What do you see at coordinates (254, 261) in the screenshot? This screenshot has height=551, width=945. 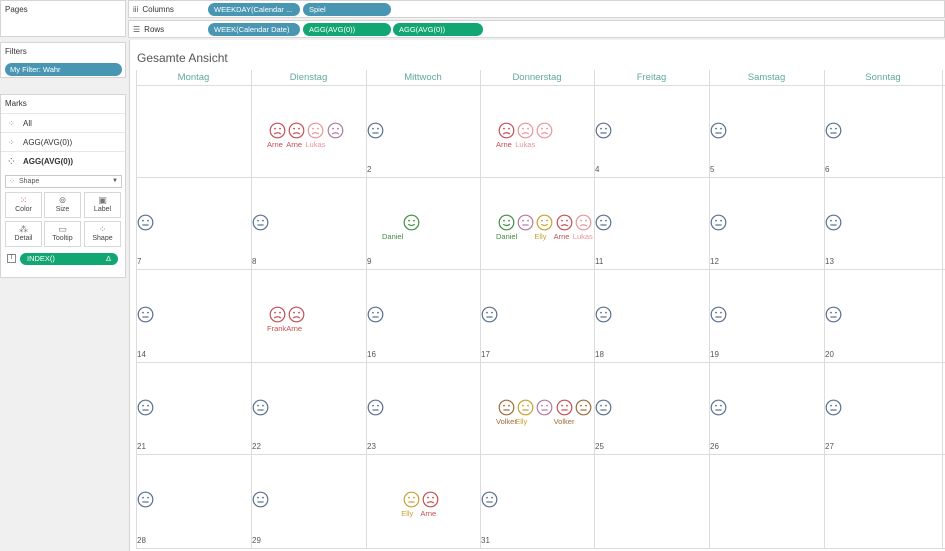 I see `day-number: 8` at bounding box center [254, 261].